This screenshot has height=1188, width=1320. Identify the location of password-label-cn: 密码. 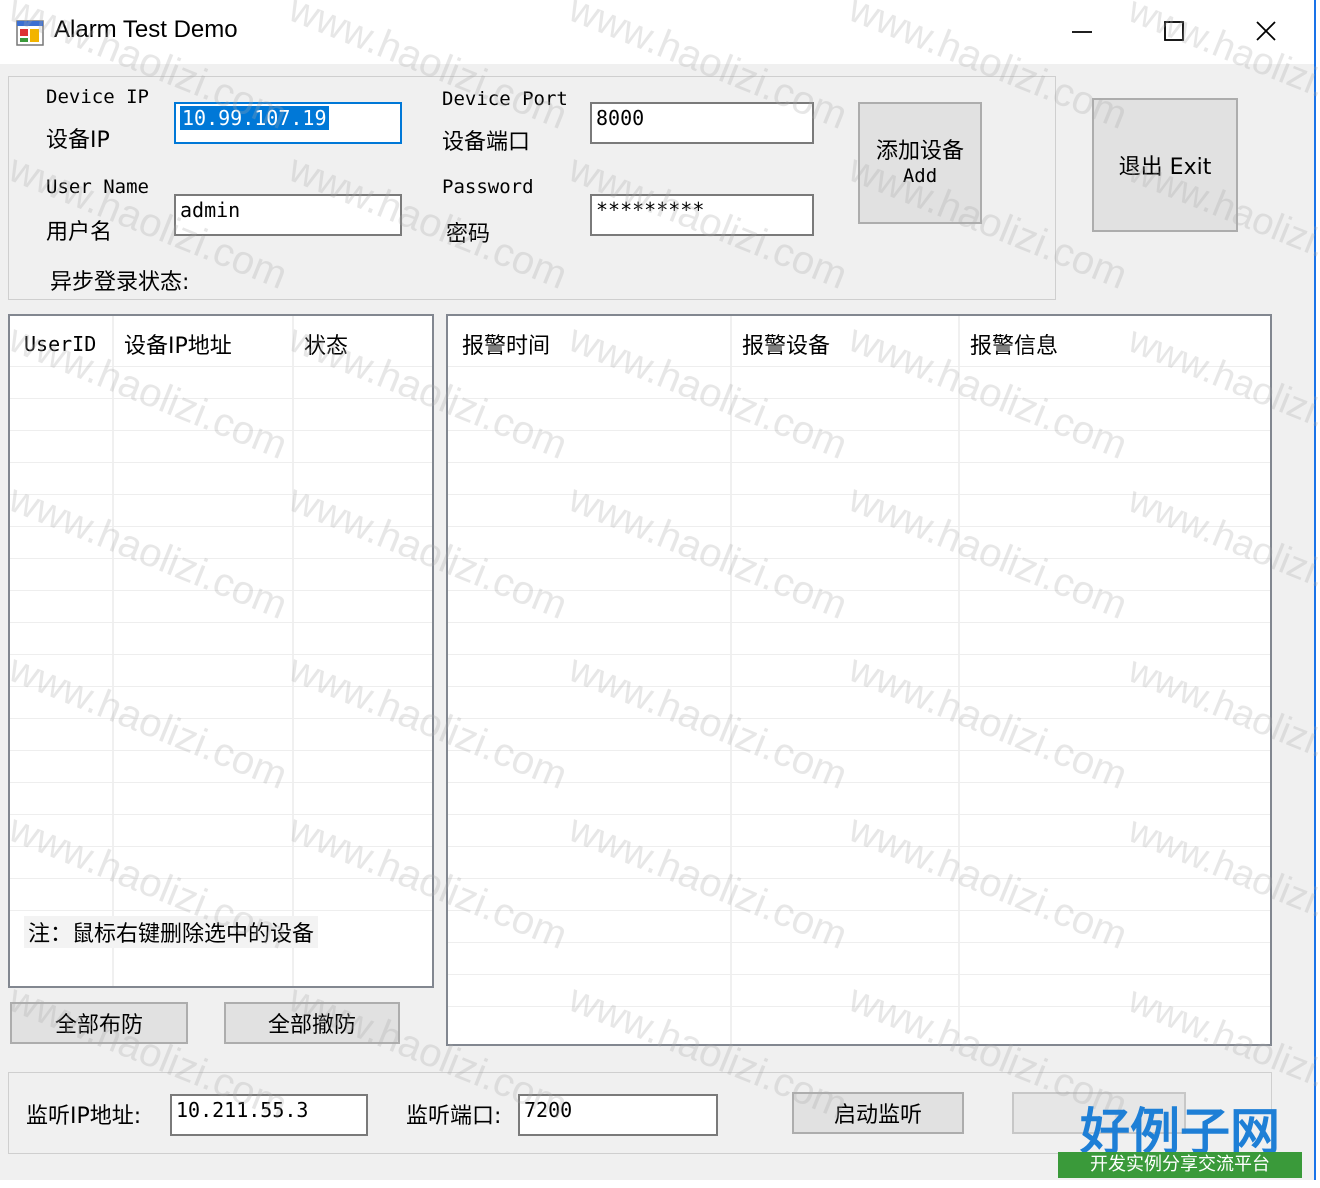
(468, 234).